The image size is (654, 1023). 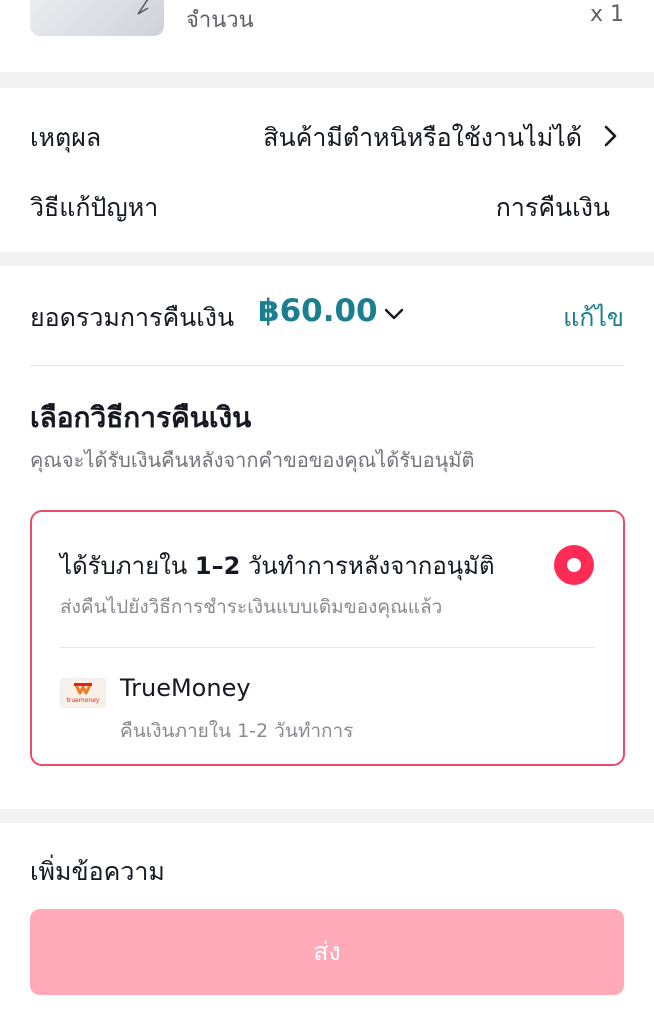 What do you see at coordinates (97, 18) in the screenshot?
I see `product-thumbnail` at bounding box center [97, 18].